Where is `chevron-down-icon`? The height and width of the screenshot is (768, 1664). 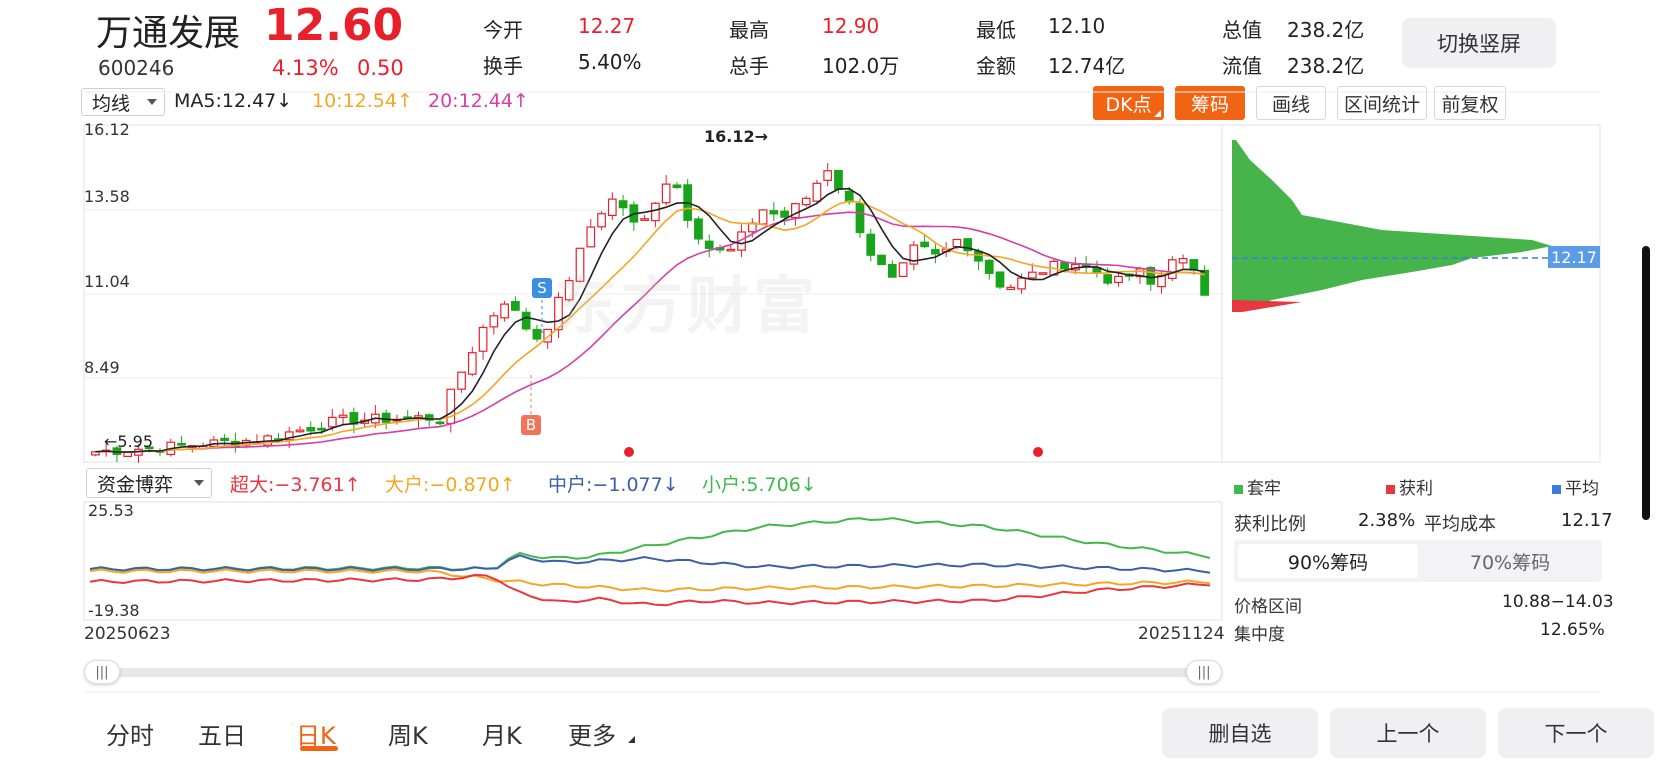
chevron-down-icon is located at coordinates (199, 483).